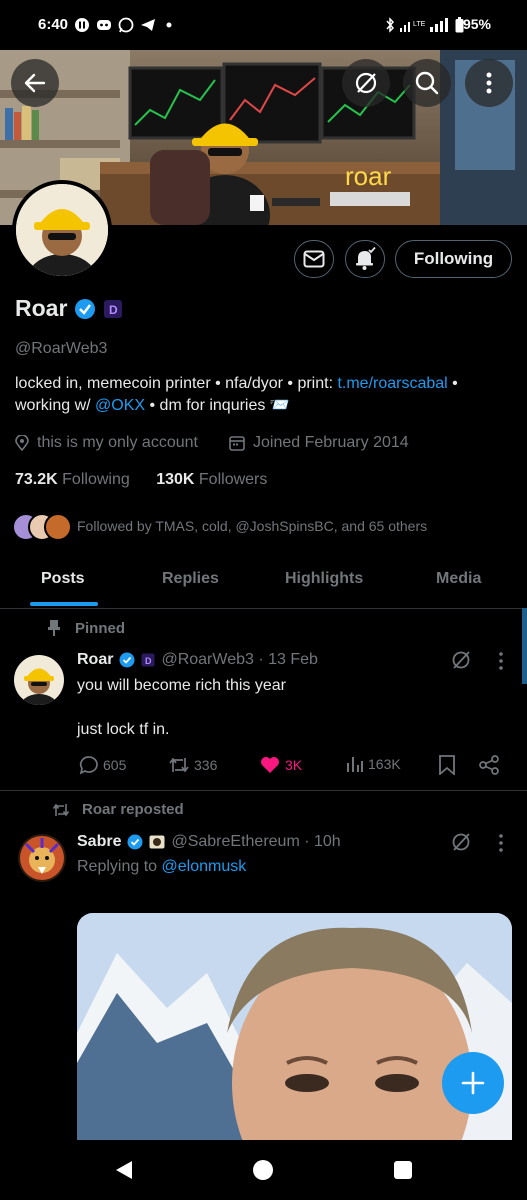  What do you see at coordinates (169, 25) in the screenshot?
I see `dot-icon` at bounding box center [169, 25].